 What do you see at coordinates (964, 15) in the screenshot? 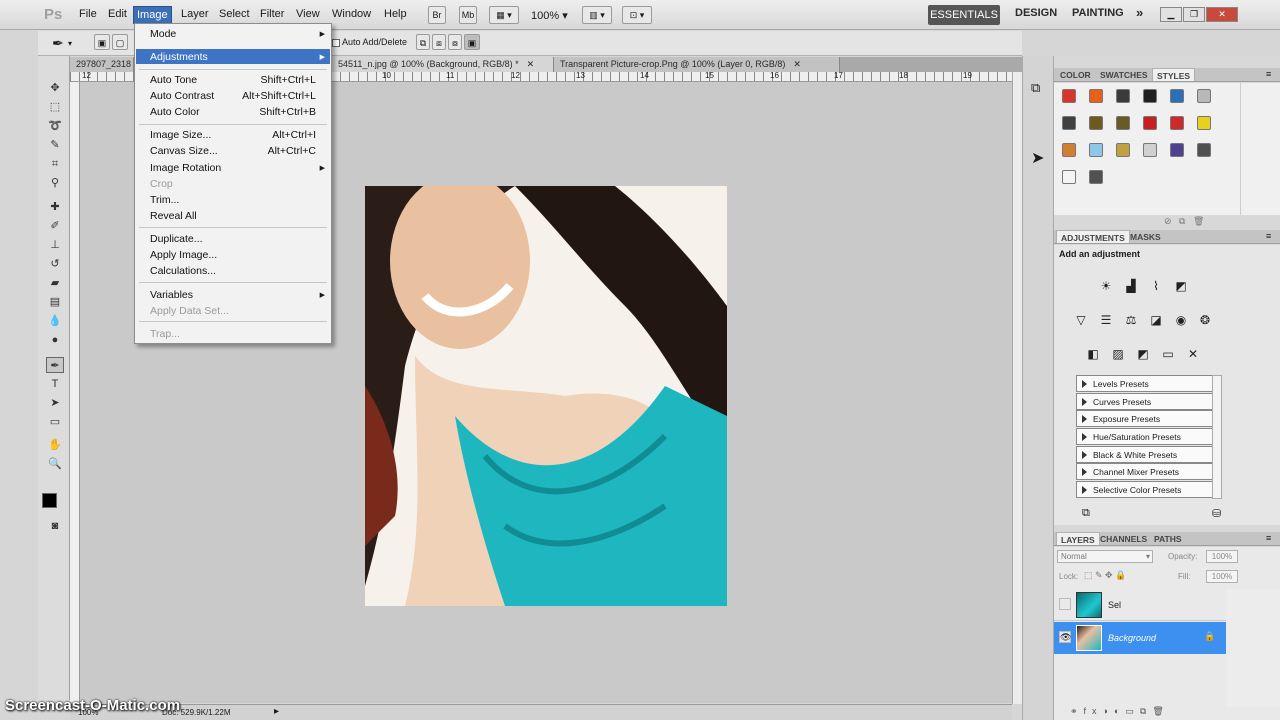
I see `workspace-essentials: ESSENTIALS` at bounding box center [964, 15].